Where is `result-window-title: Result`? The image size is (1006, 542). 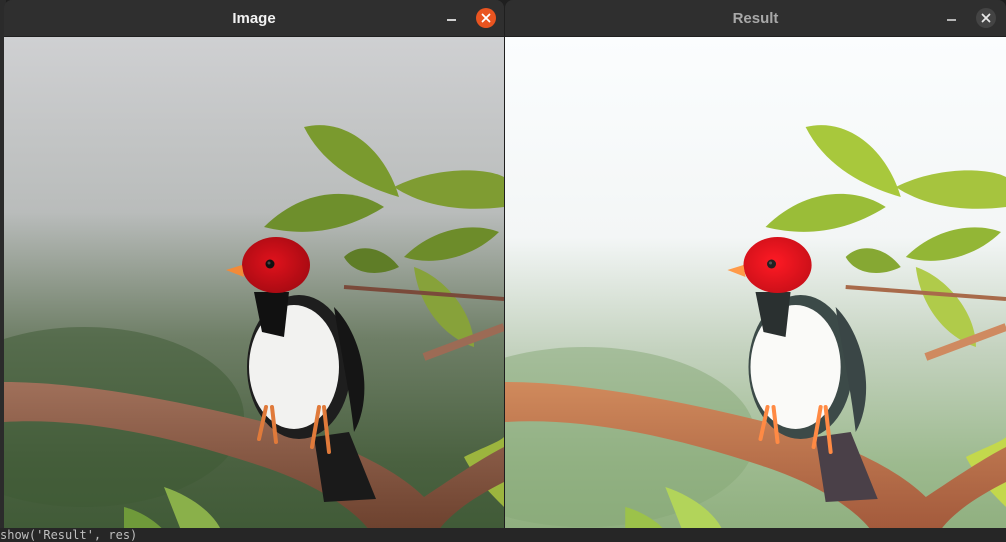
result-window-title: Result is located at coordinates (755, 18).